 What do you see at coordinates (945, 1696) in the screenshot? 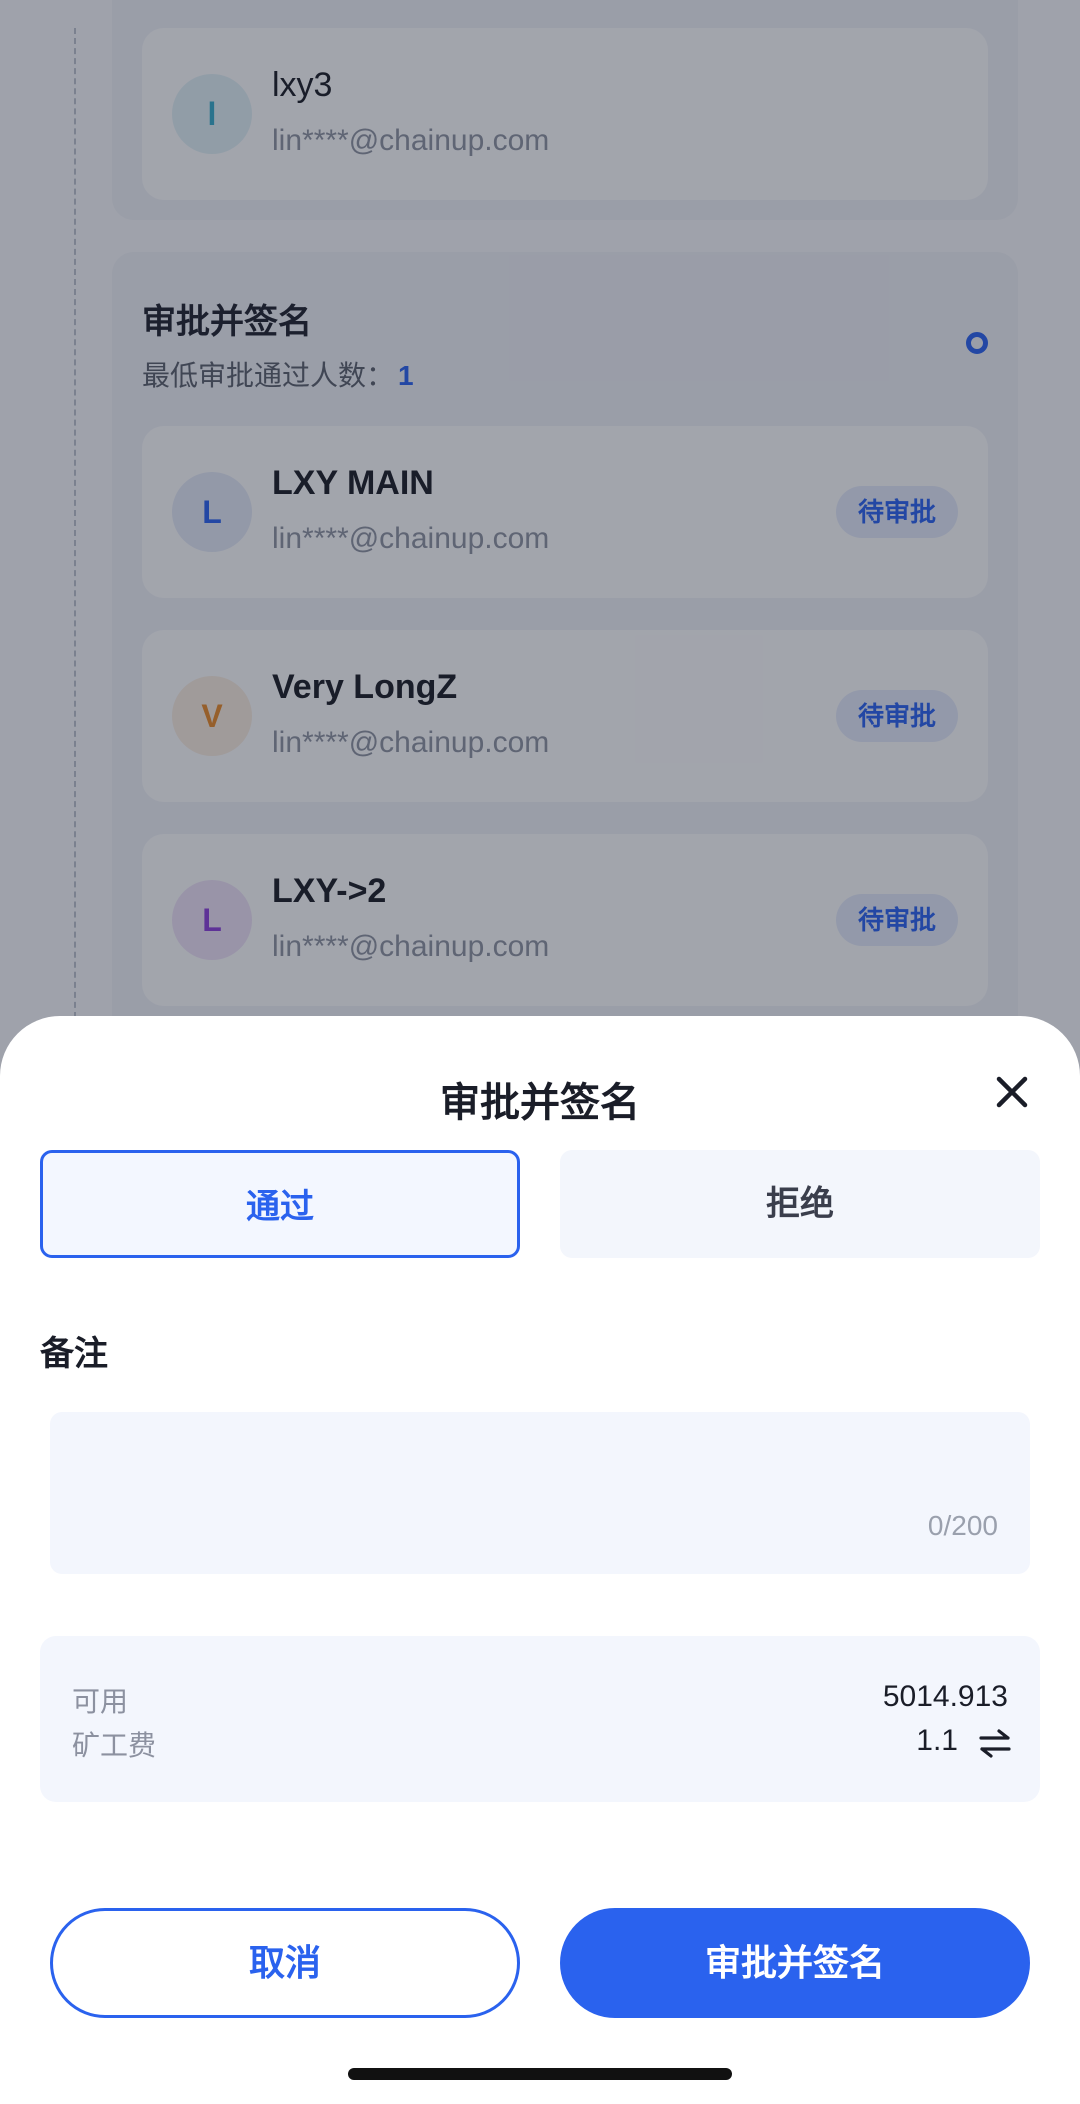
I see `available-value: 5014.913` at bounding box center [945, 1696].